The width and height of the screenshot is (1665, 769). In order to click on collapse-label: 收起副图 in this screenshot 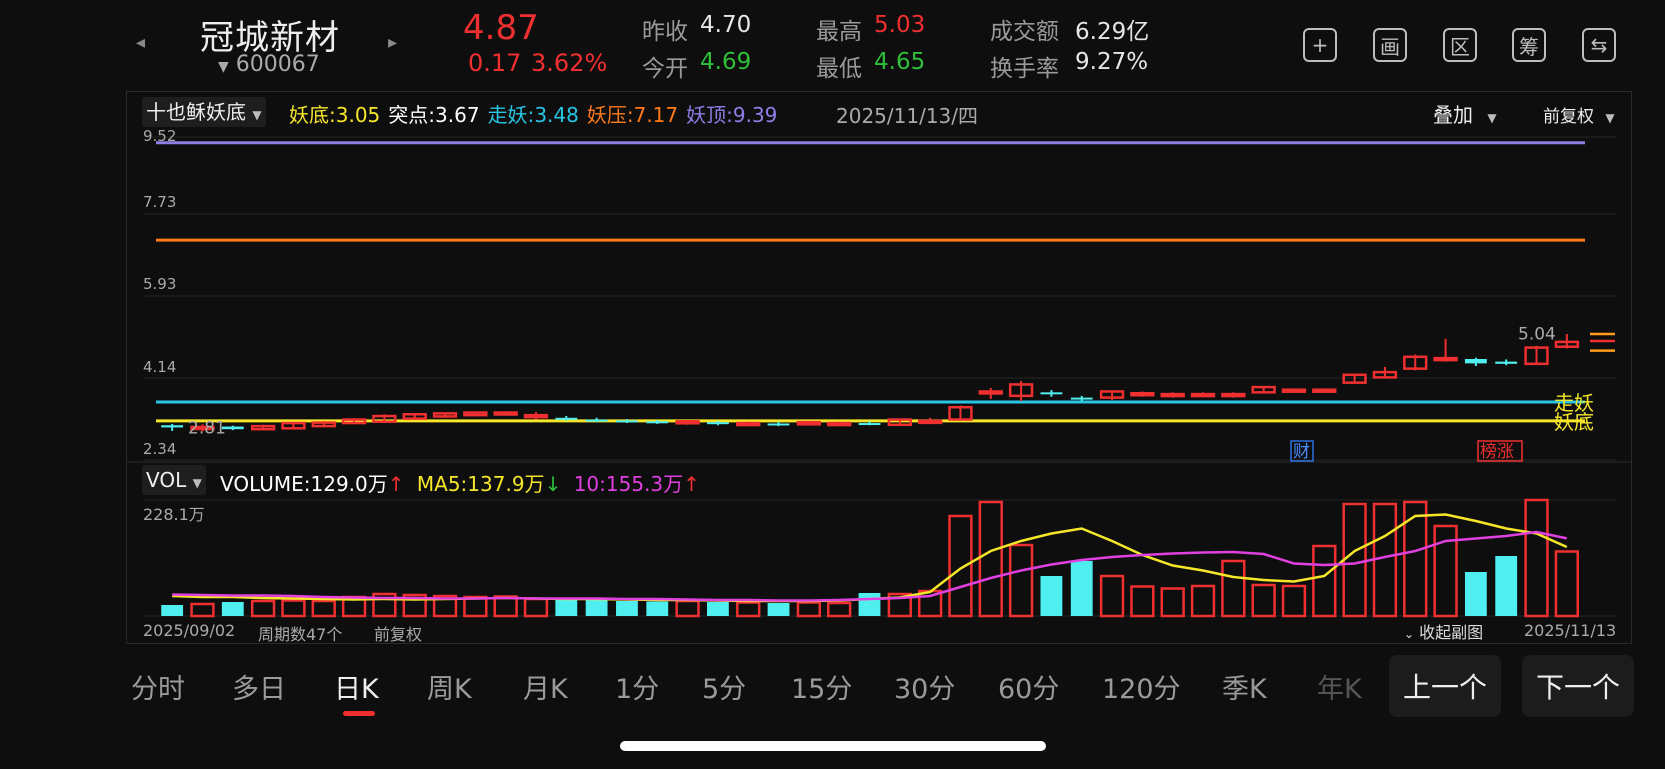, I will do `click(1451, 632)`.